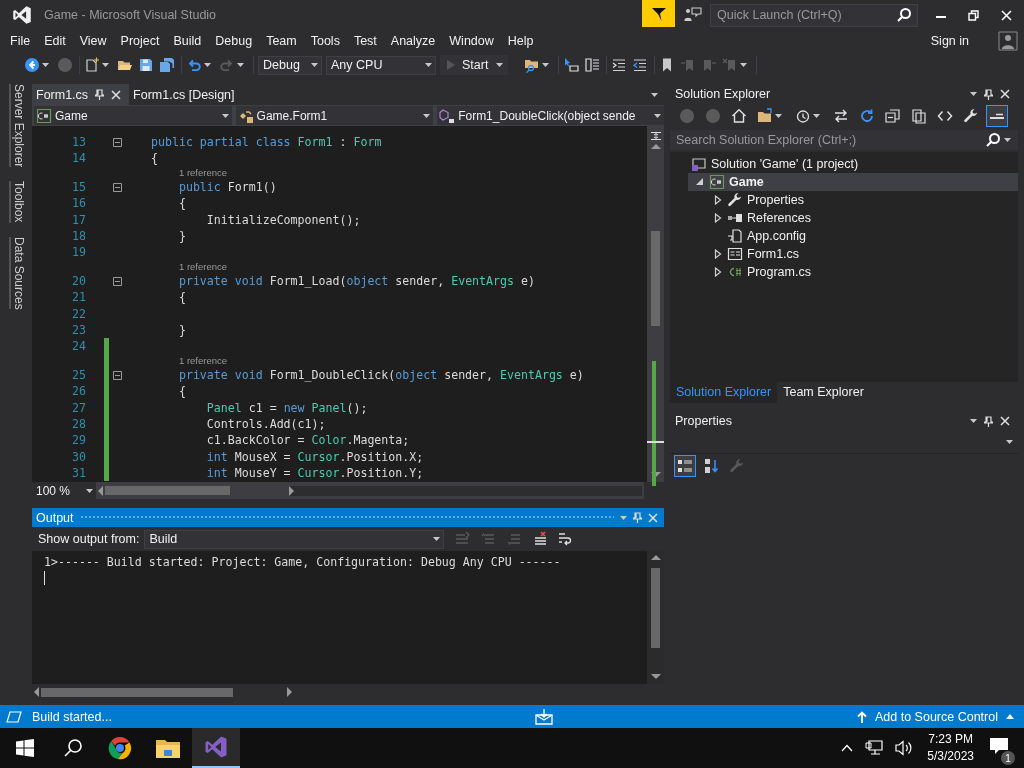  What do you see at coordinates (862, 236) in the screenshot?
I see `tree-item: App.config` at bounding box center [862, 236].